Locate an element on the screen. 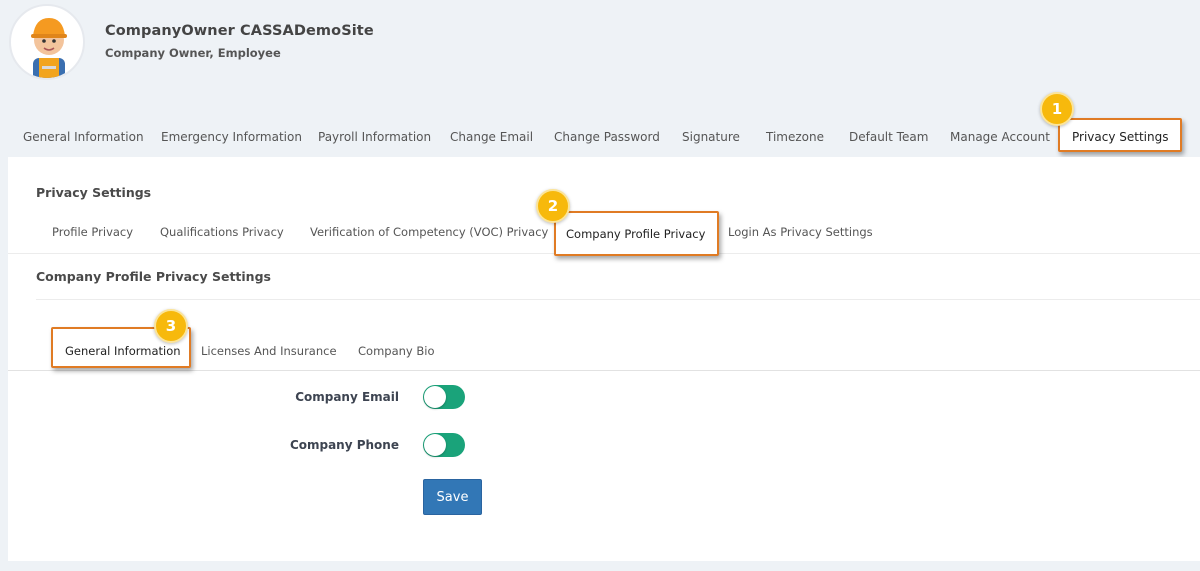 The width and height of the screenshot is (1200, 571). tab-signature: Signature is located at coordinates (711, 137).